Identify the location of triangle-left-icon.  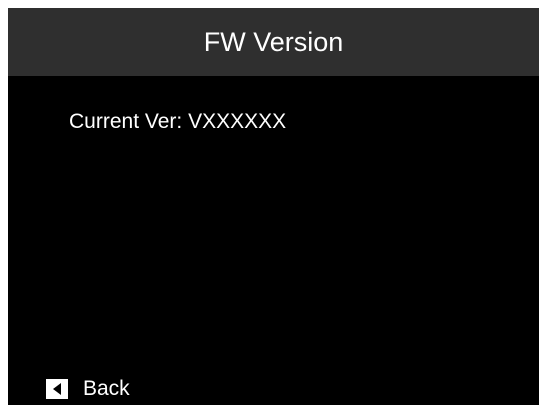
(57, 389).